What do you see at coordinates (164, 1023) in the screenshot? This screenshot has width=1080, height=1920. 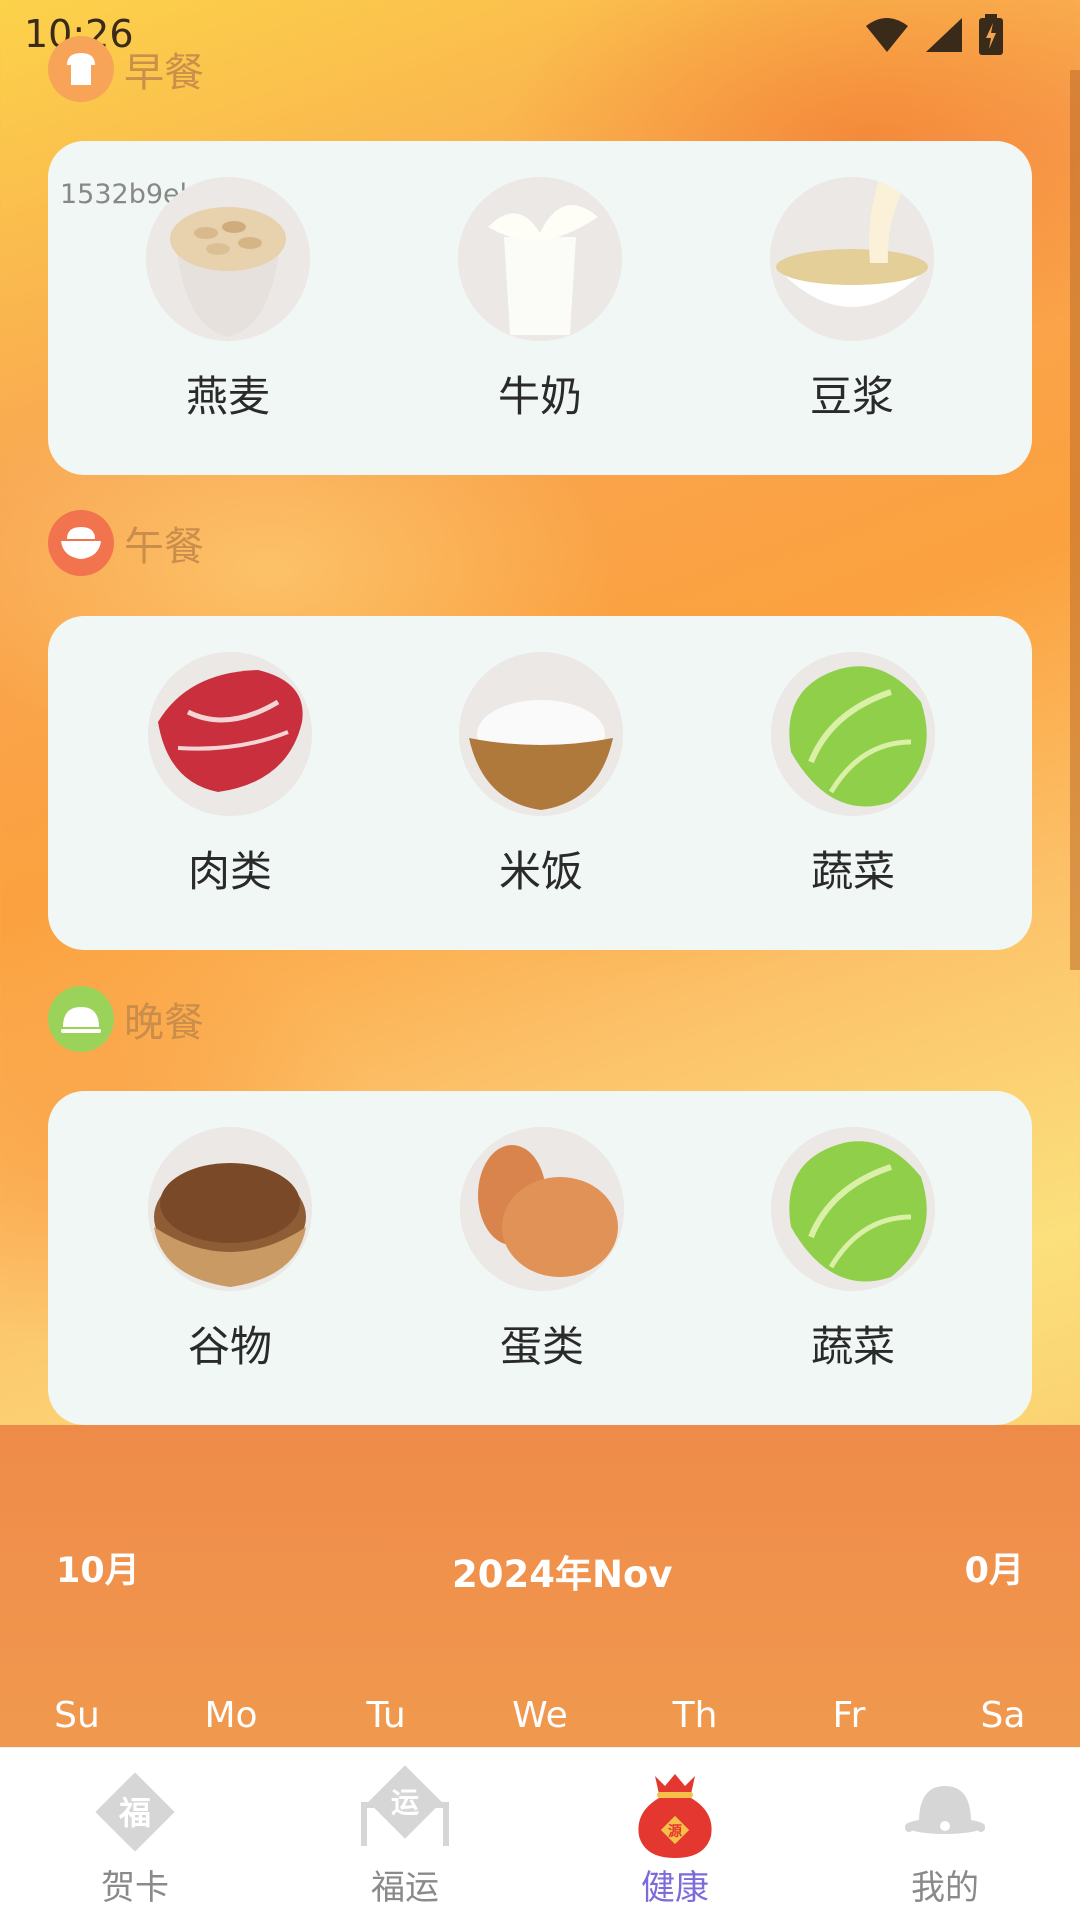 I see `meal-title: 晚餐` at bounding box center [164, 1023].